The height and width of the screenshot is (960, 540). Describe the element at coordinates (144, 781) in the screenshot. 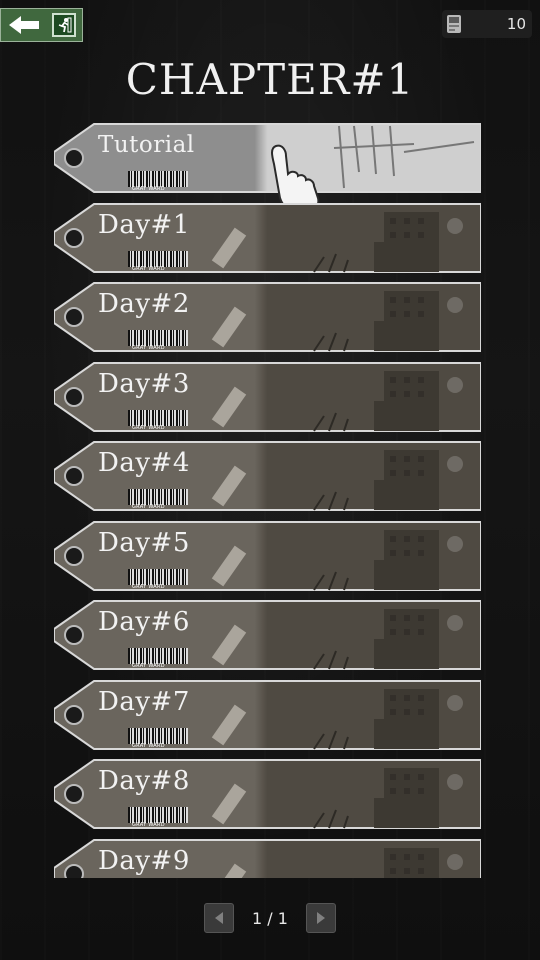

I see `level-label: Day#8` at that location.